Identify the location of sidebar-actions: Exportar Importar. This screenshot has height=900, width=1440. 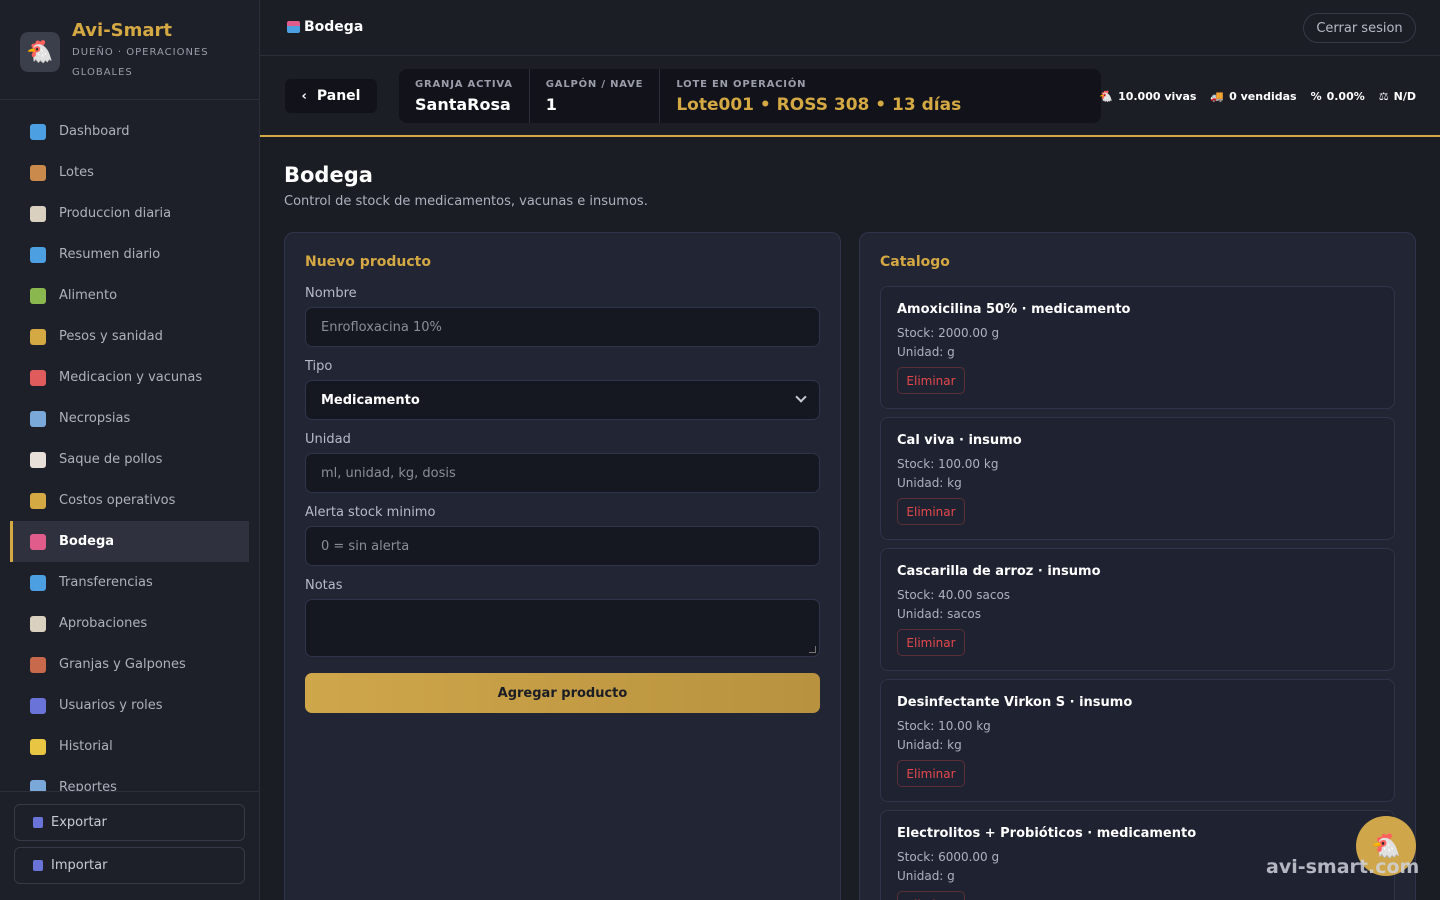
(129, 845).